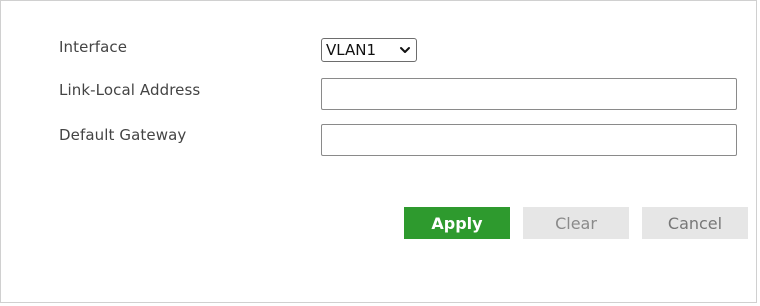 This screenshot has height=306, width=760. What do you see at coordinates (529, 94) in the screenshot?
I see `link-local-address-input` at bounding box center [529, 94].